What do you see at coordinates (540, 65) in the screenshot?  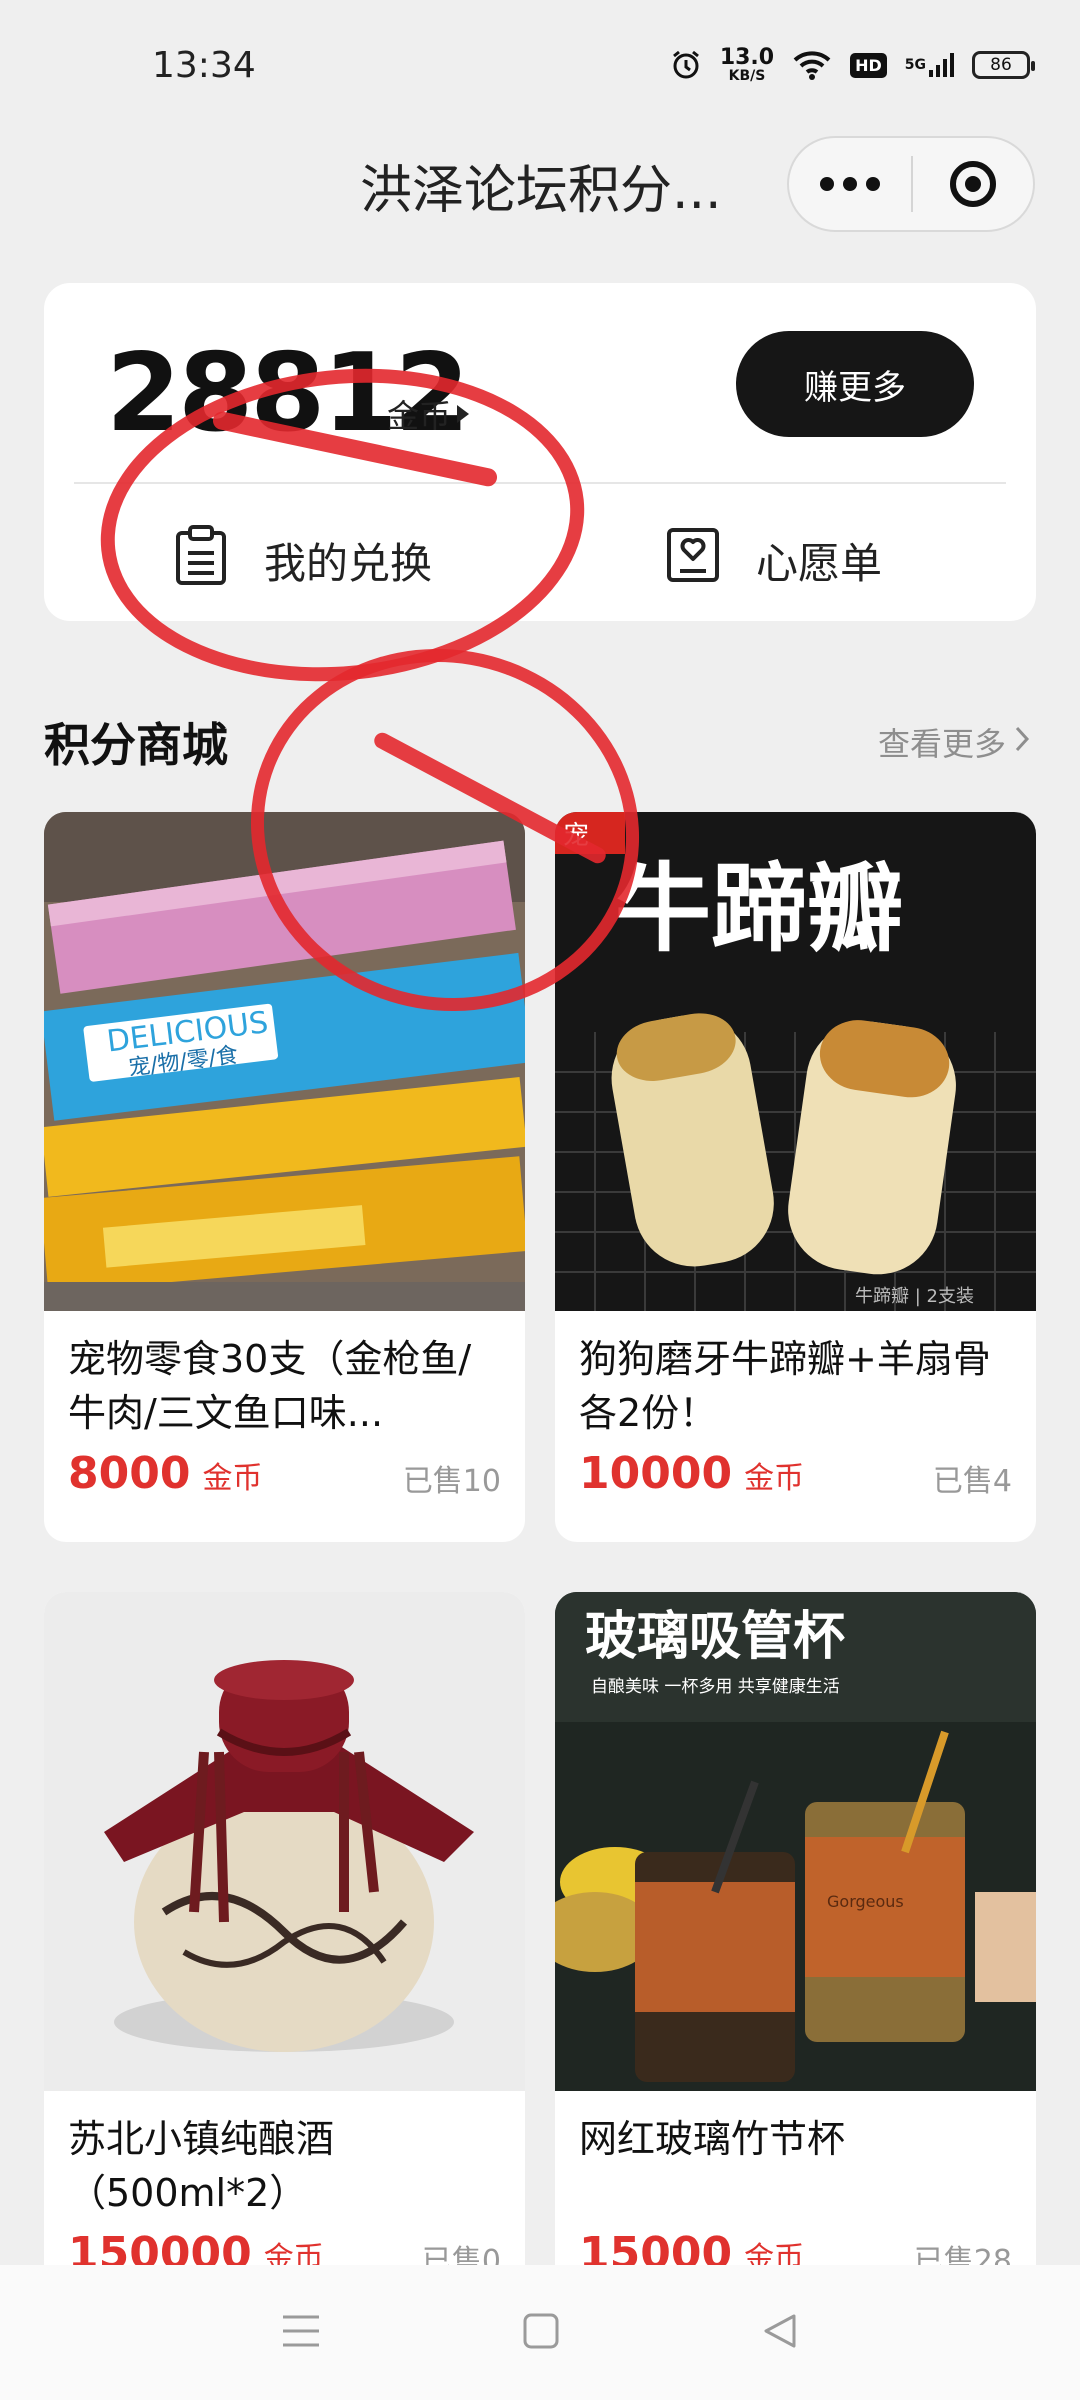 I see `status-bar: 13:34 13.0 KB/S HD 5G 86` at bounding box center [540, 65].